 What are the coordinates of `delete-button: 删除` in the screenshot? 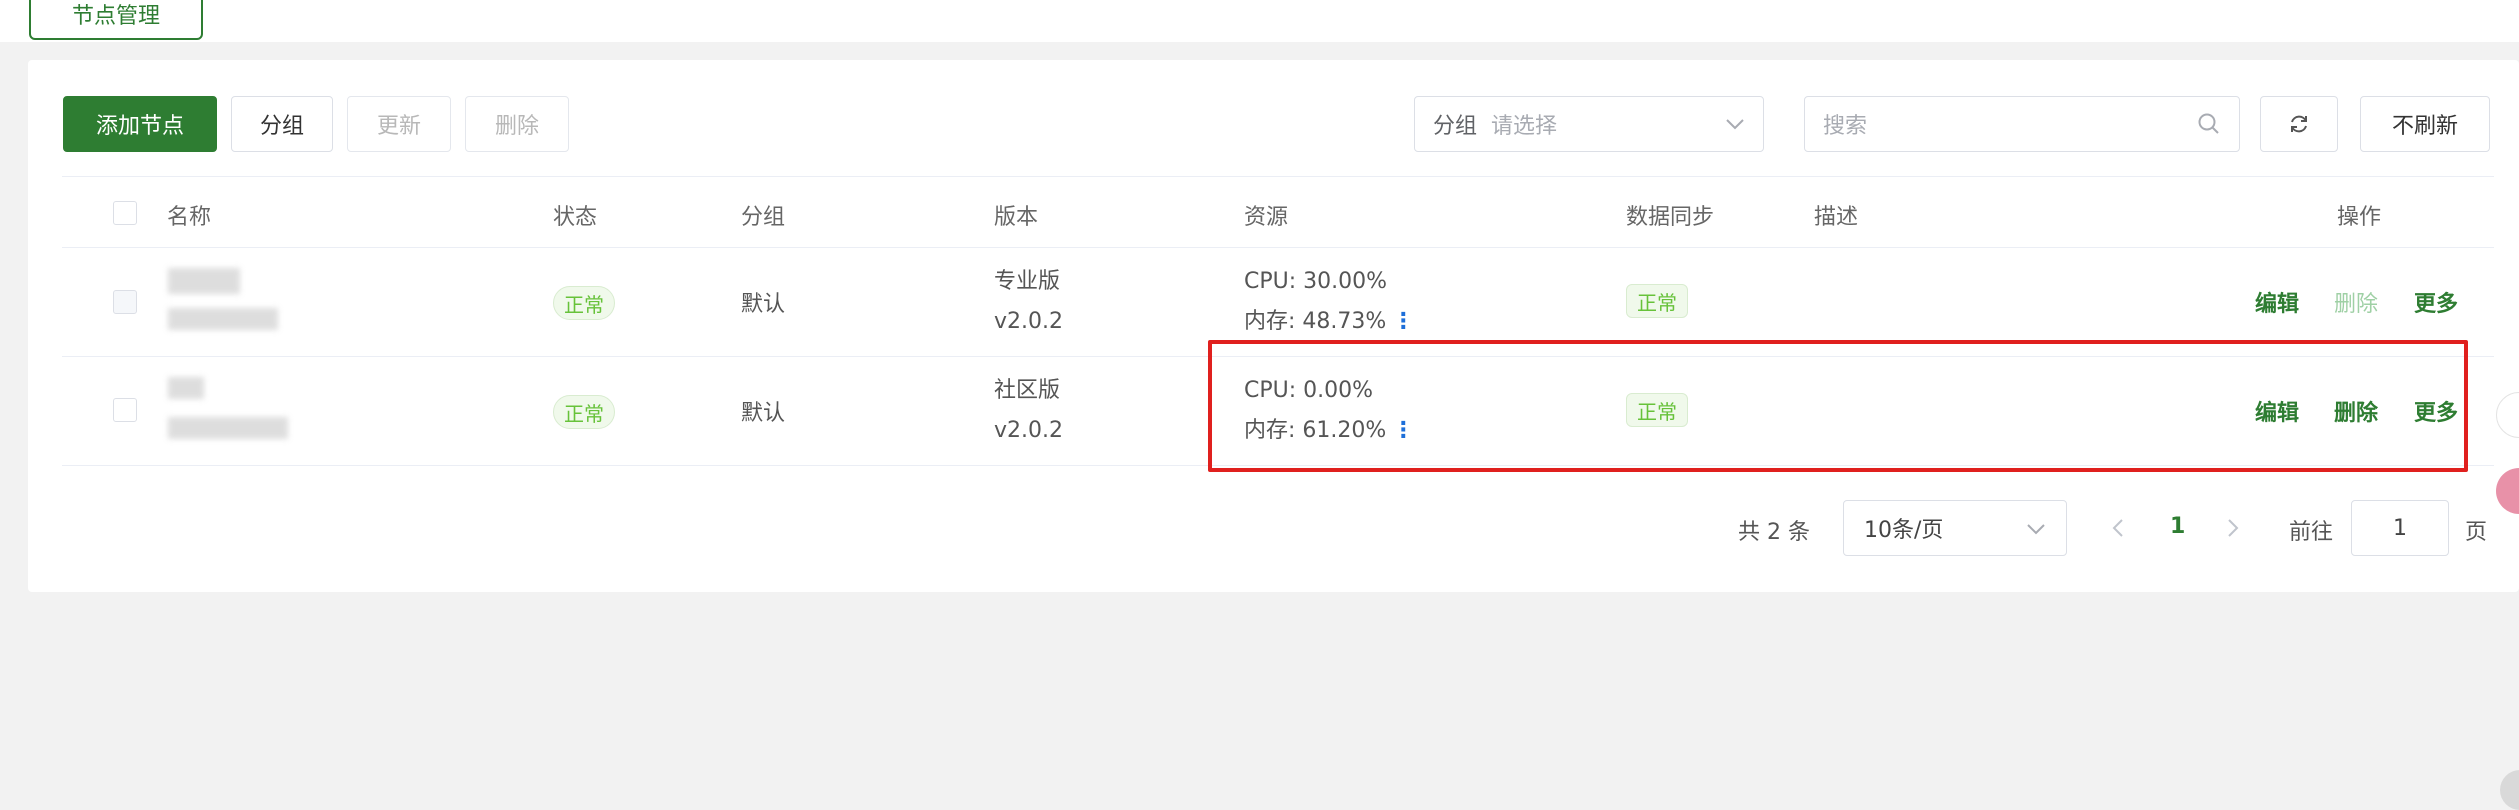 It's located at (517, 124).